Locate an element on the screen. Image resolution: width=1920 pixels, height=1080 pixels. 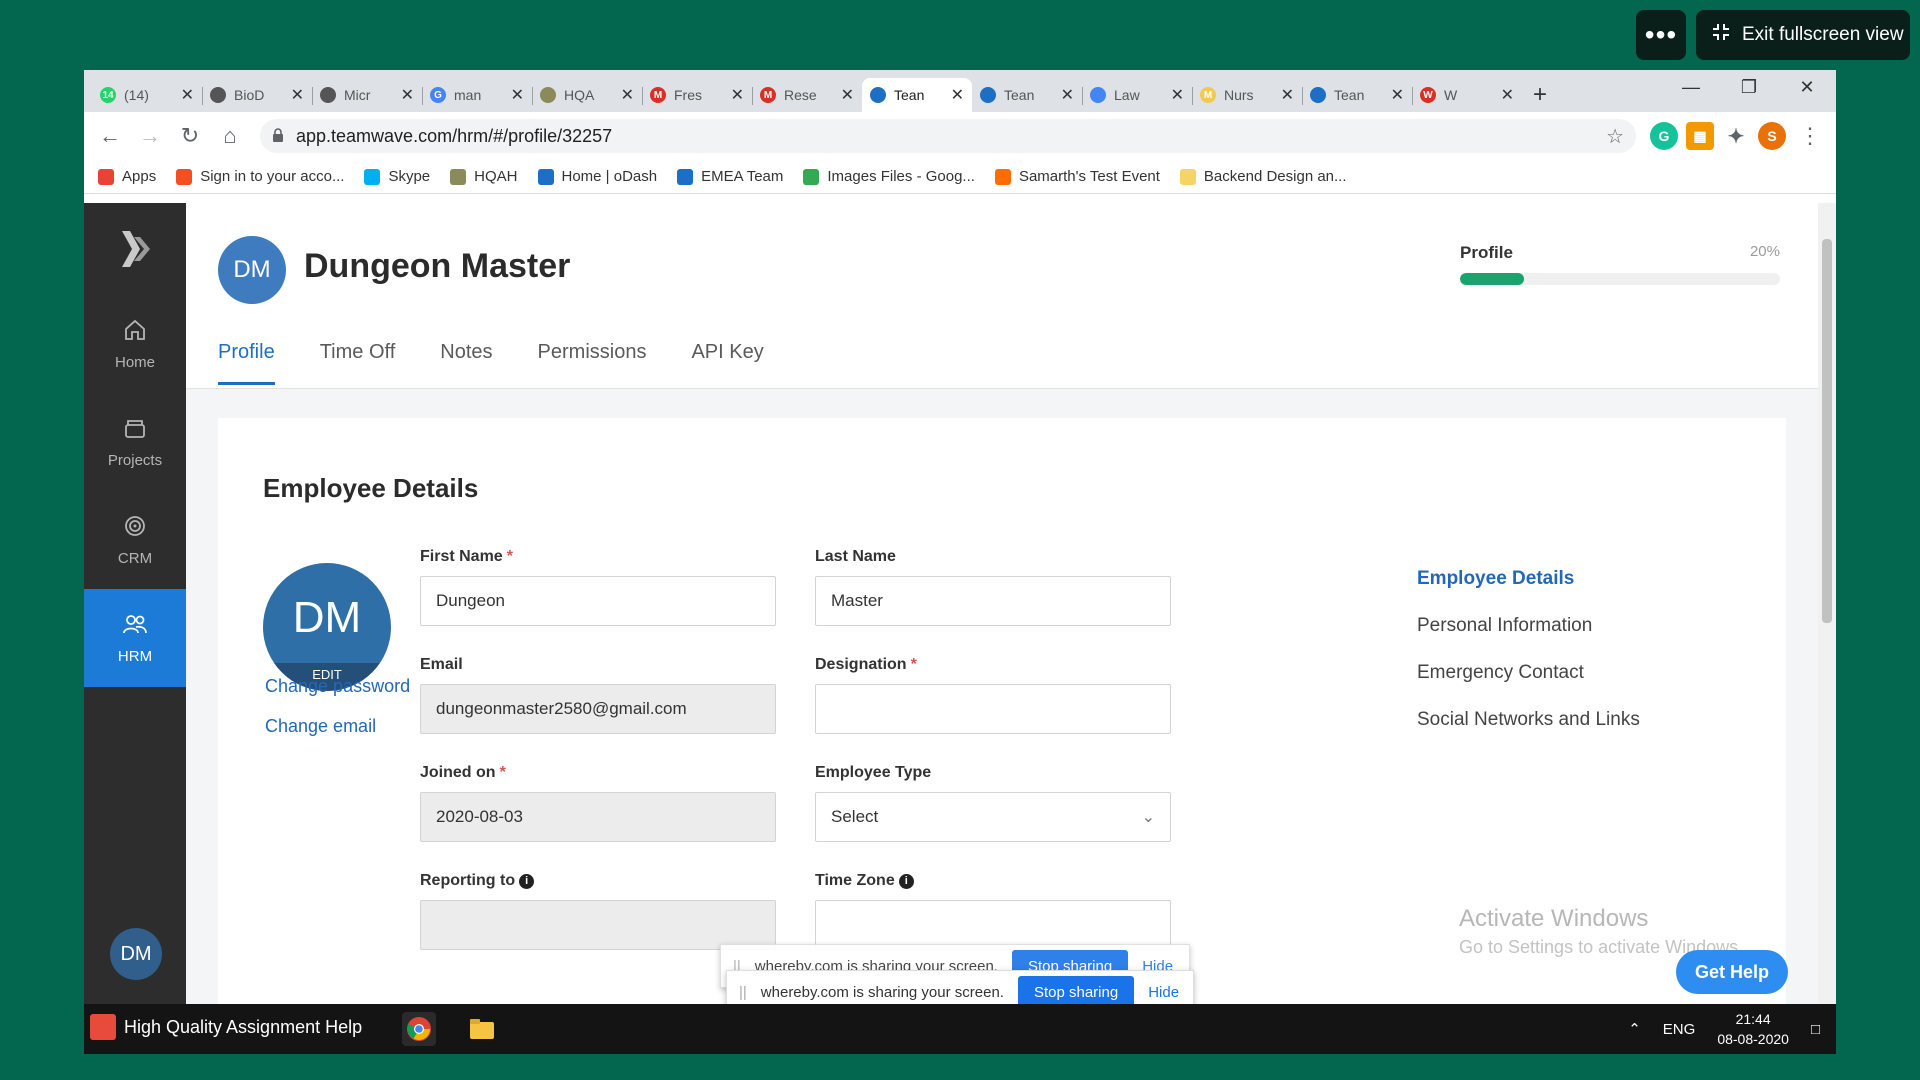
clock: 21:44 08-08-2020 is located at coordinates (1753, 1029).